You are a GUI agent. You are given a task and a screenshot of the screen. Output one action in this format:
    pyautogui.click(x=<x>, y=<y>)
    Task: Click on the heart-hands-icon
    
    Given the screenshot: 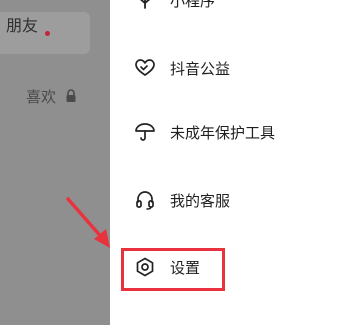 What is the action you would take?
    pyautogui.click(x=145, y=67)
    